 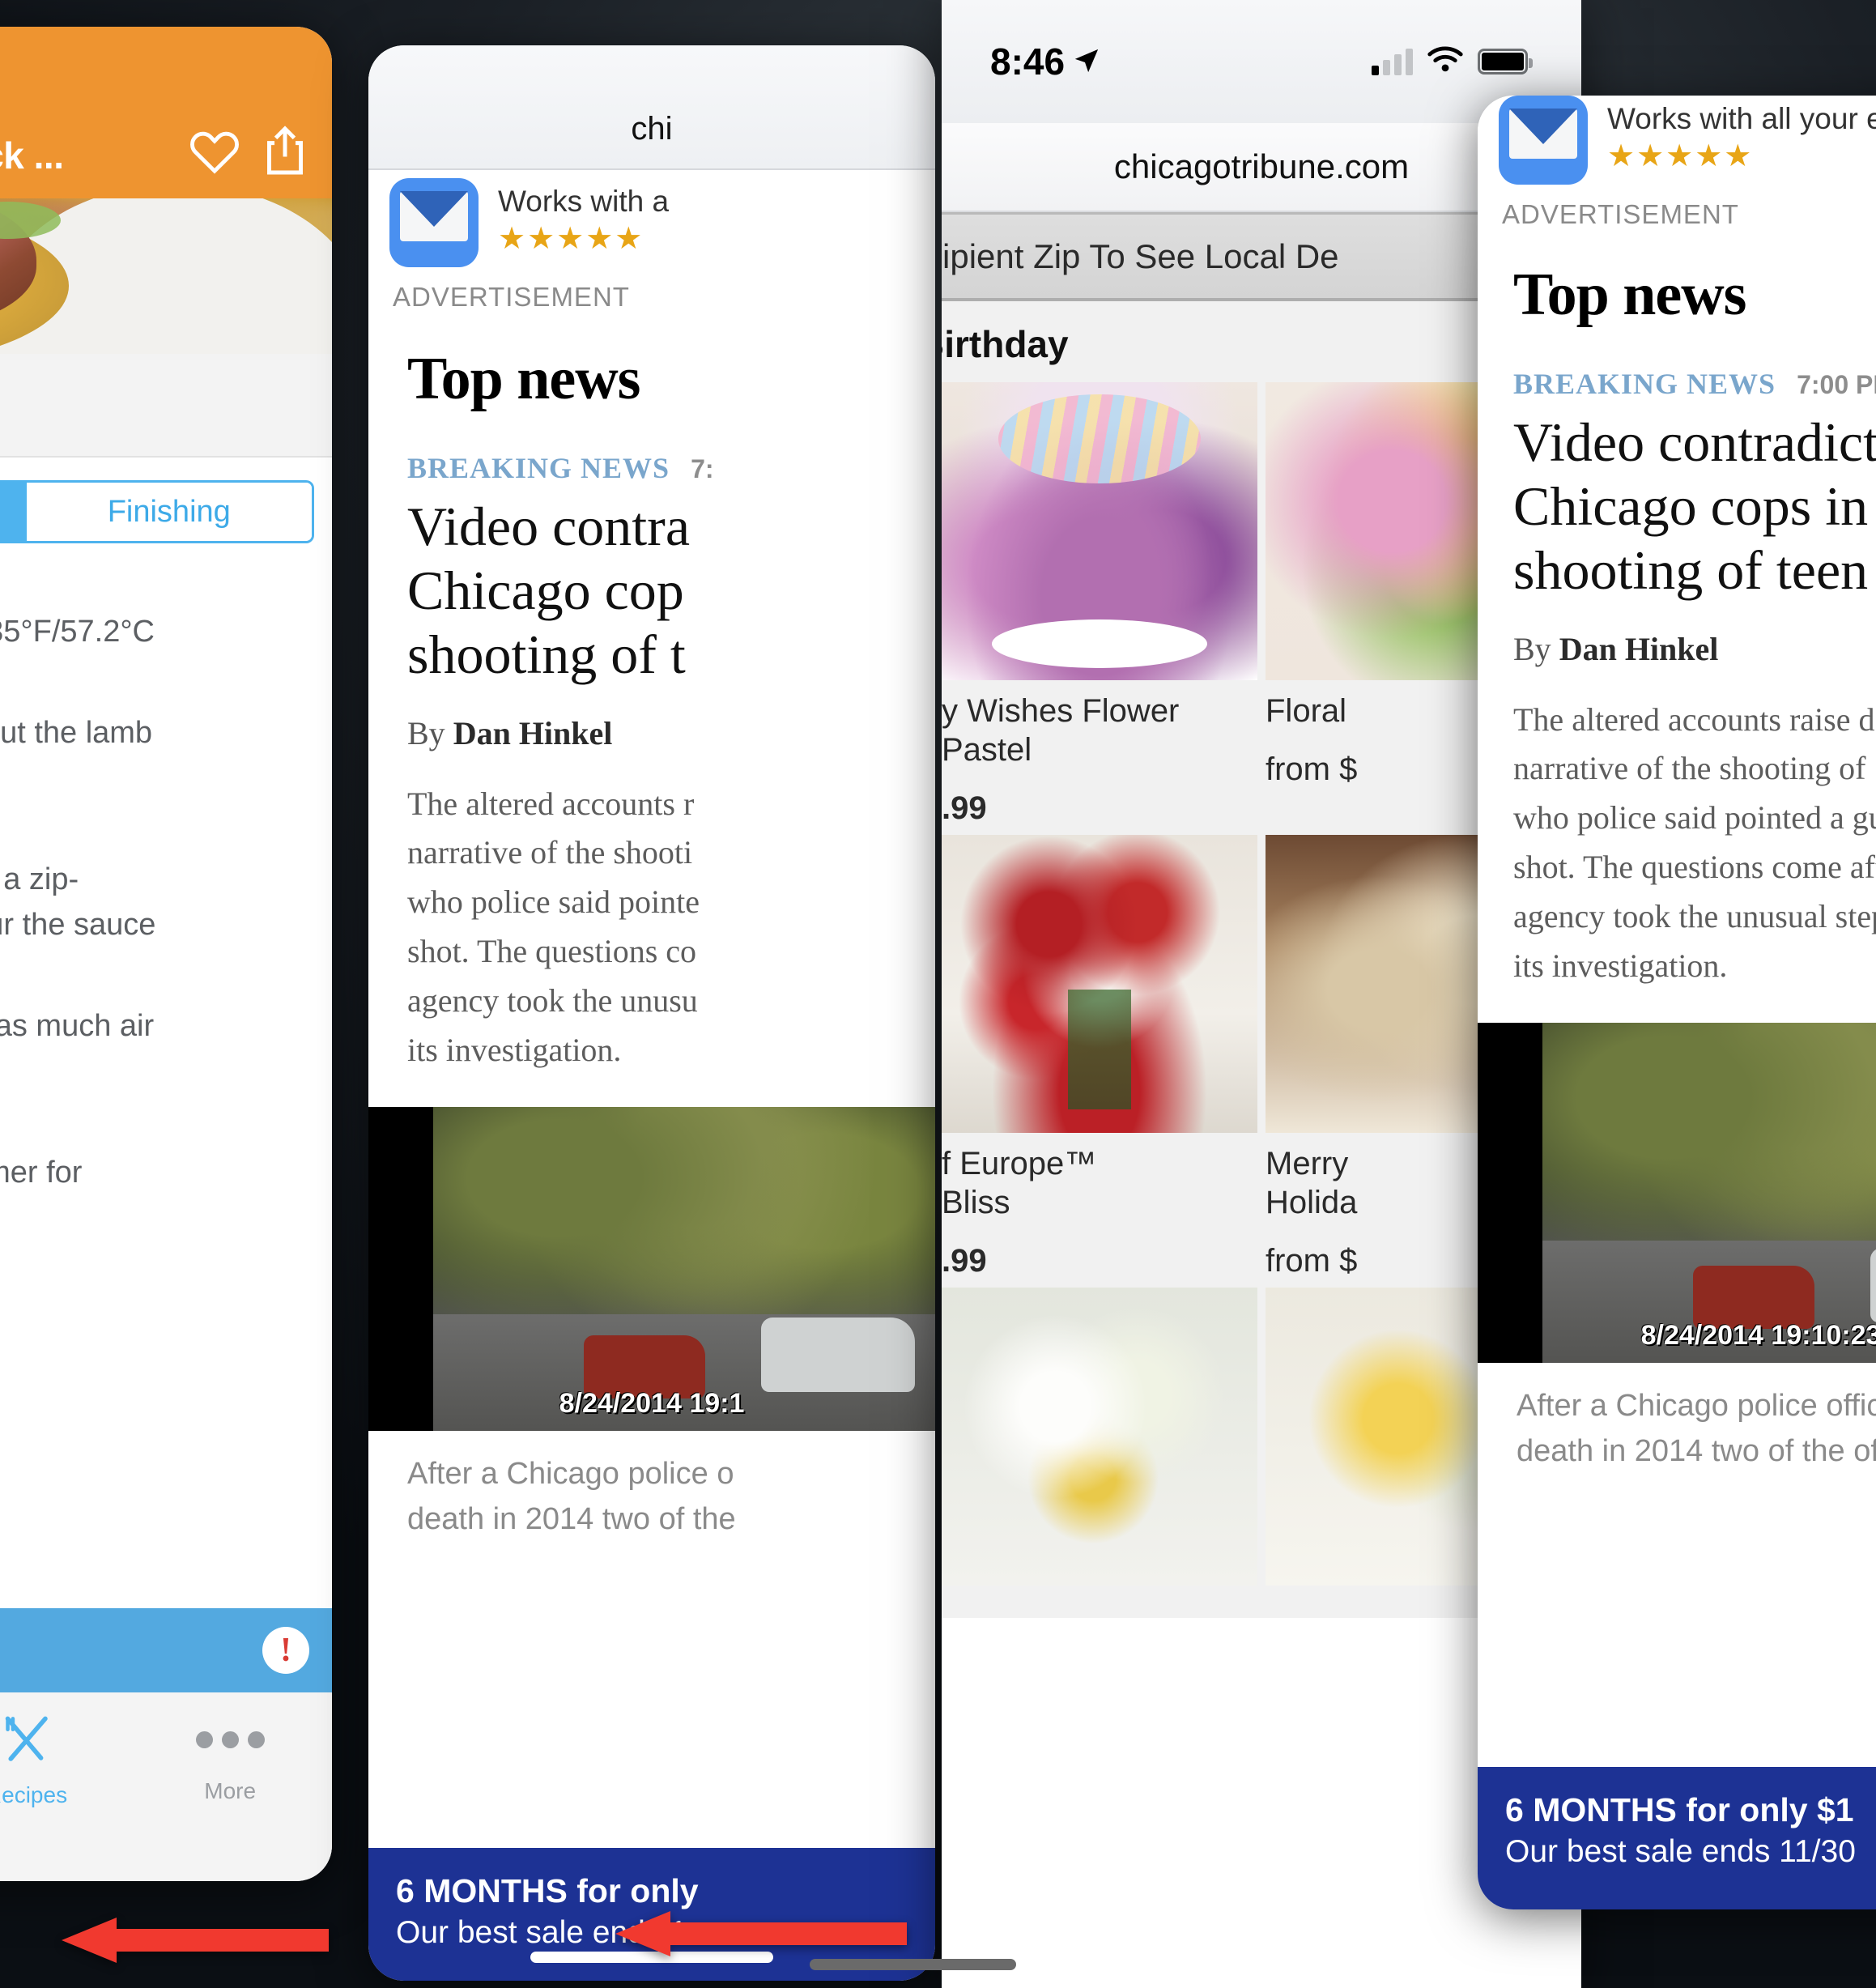 I want to click on tab-more: More, so click(x=230, y=1797).